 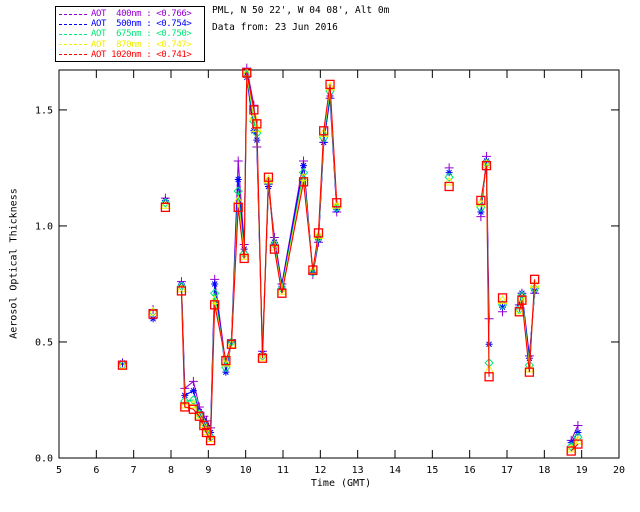 What do you see at coordinates (44, 459) in the screenshot?
I see `y-tick-label-0.0: 0.0` at bounding box center [44, 459].